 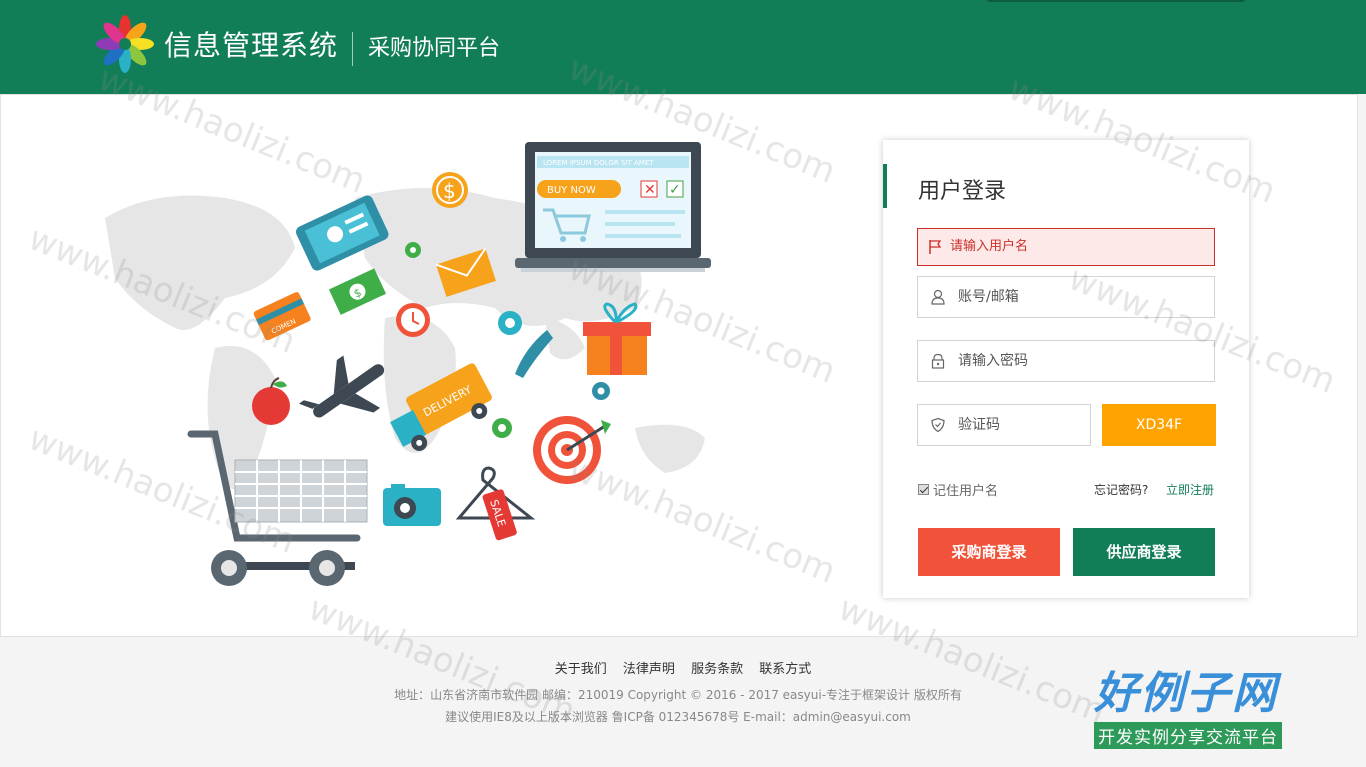 What do you see at coordinates (1144, 552) in the screenshot?
I see `supplier-login-button: 供应商登录` at bounding box center [1144, 552].